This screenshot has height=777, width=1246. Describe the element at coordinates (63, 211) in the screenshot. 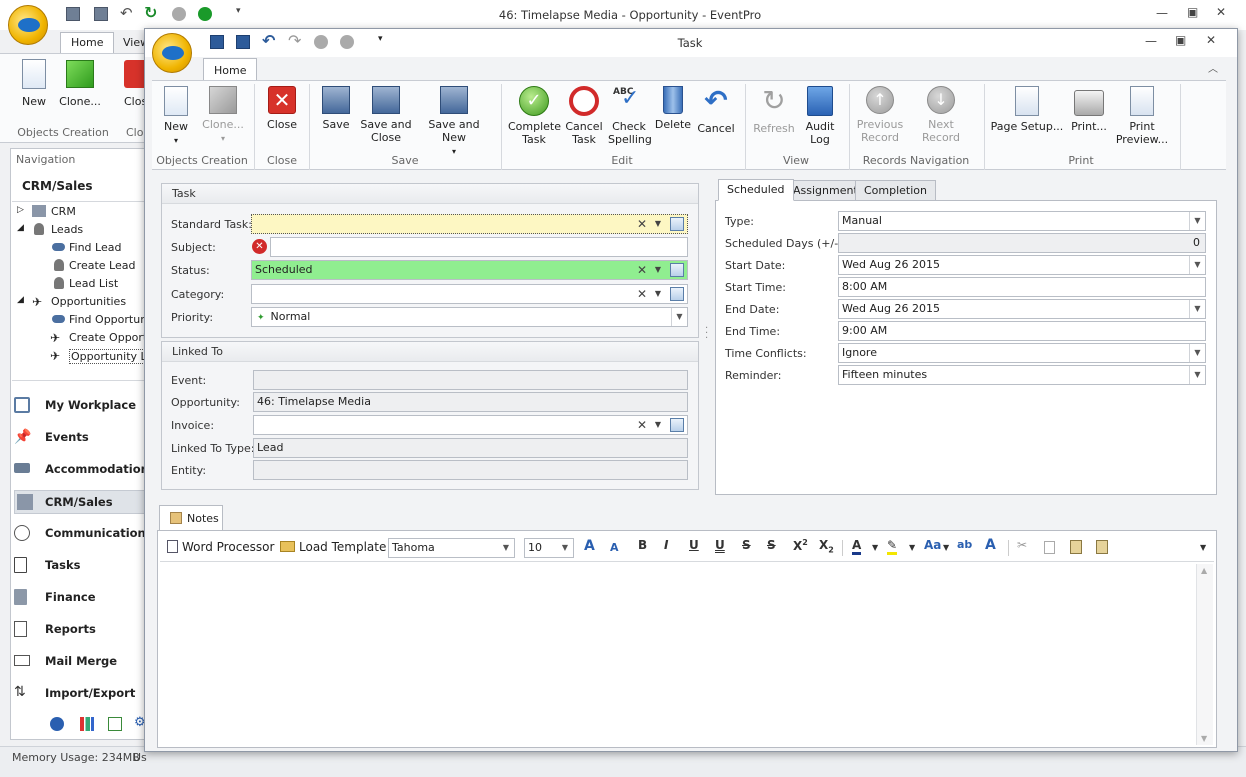

I see `tree-item-crm: CRM` at that location.